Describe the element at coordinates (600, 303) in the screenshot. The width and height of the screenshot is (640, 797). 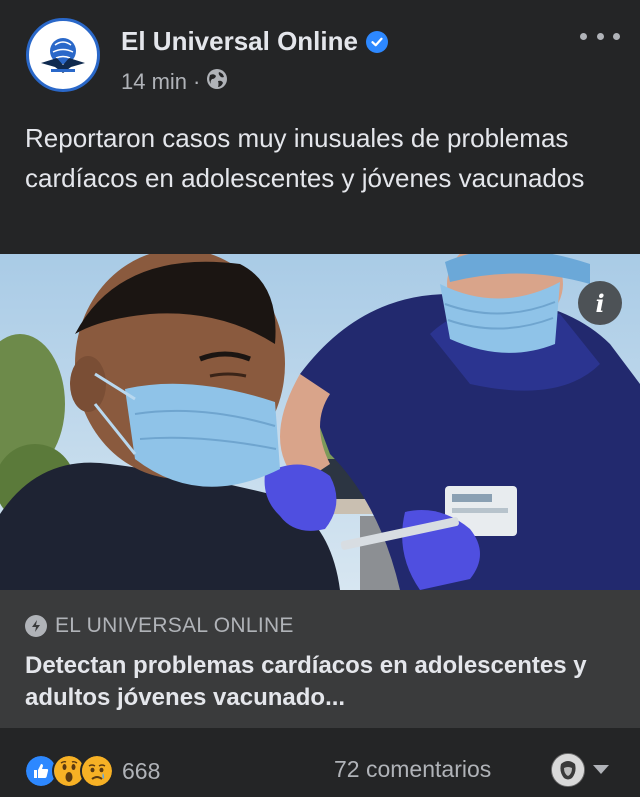
I see `info-icon: i` at that location.